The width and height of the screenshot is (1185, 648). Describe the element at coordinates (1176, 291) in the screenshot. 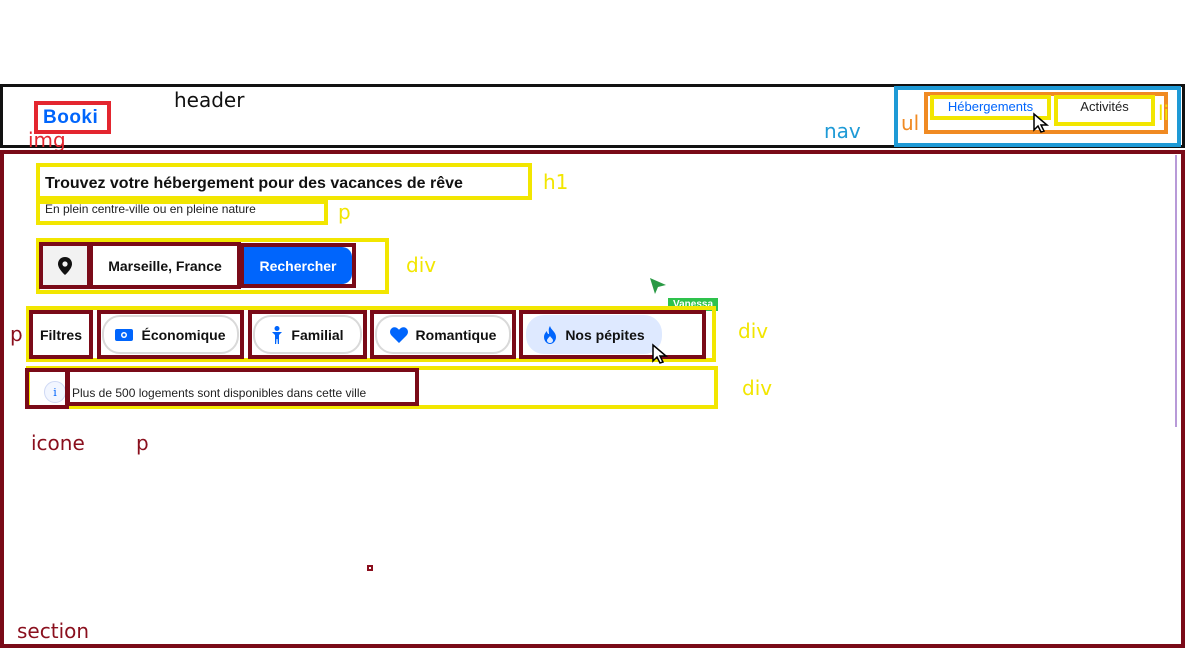

I see `scroll-track` at that location.